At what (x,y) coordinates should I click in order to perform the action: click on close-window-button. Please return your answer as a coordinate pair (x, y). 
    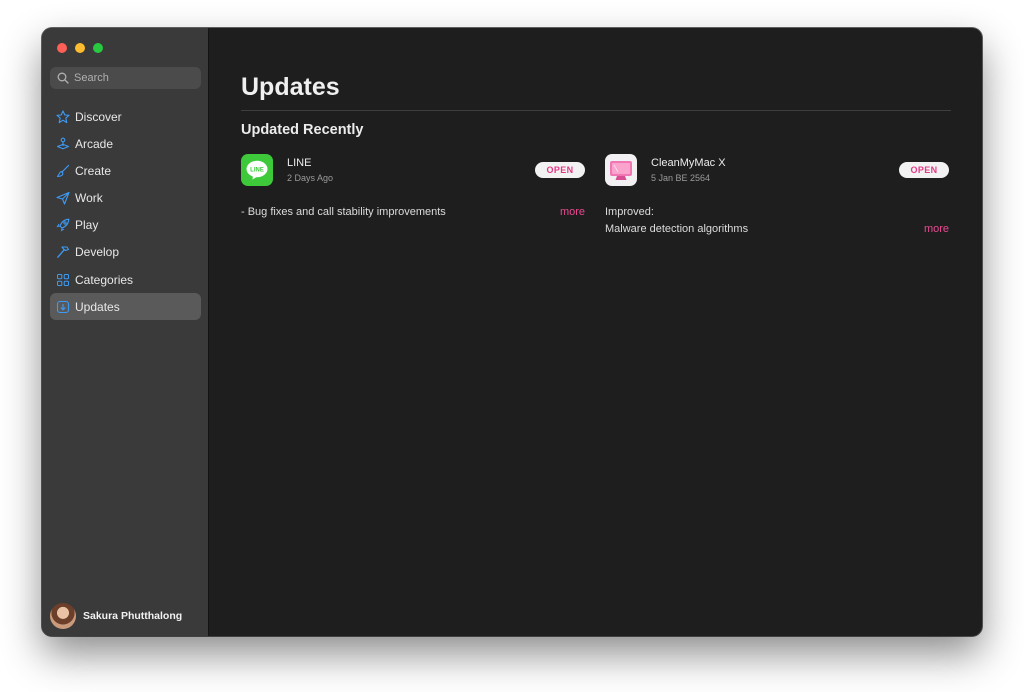
    Looking at the image, I should click on (62, 48).